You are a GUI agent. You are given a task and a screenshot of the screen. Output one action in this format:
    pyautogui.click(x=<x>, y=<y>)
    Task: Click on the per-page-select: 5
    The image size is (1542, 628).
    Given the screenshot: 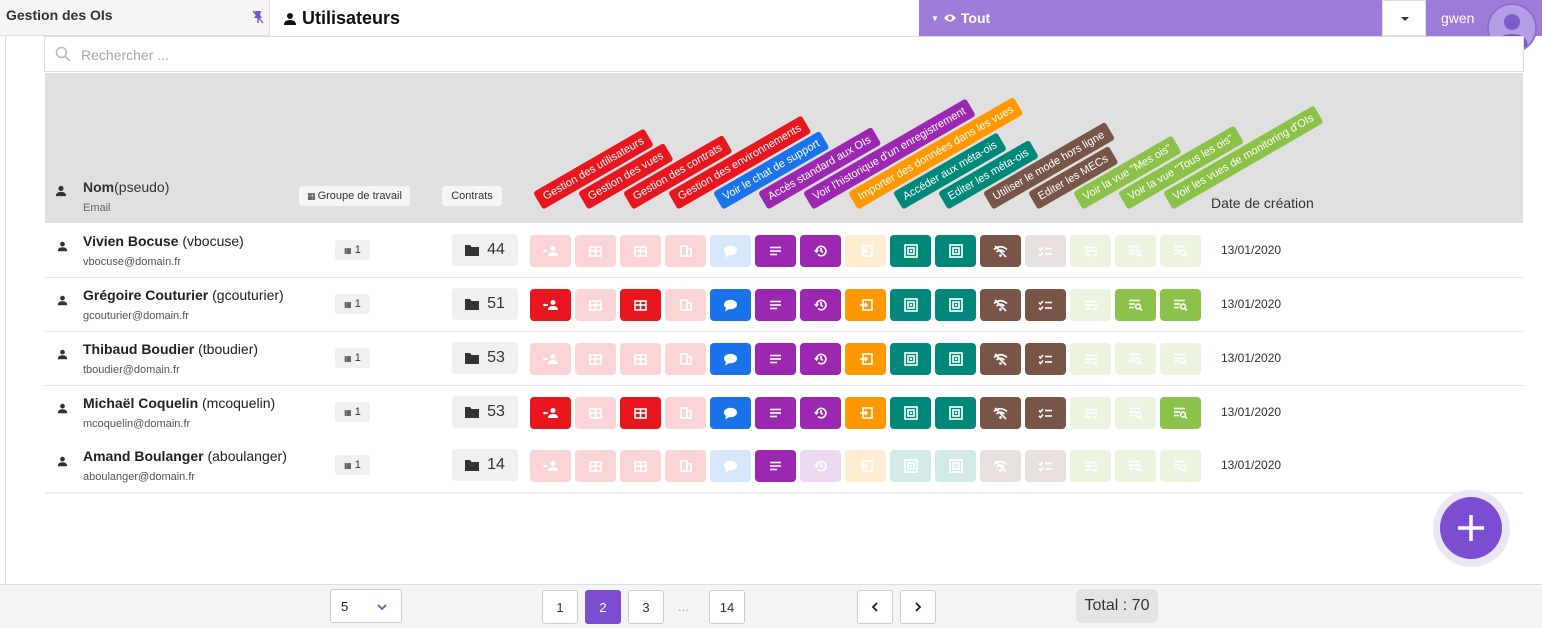 What is the action you would take?
    pyautogui.click(x=366, y=606)
    